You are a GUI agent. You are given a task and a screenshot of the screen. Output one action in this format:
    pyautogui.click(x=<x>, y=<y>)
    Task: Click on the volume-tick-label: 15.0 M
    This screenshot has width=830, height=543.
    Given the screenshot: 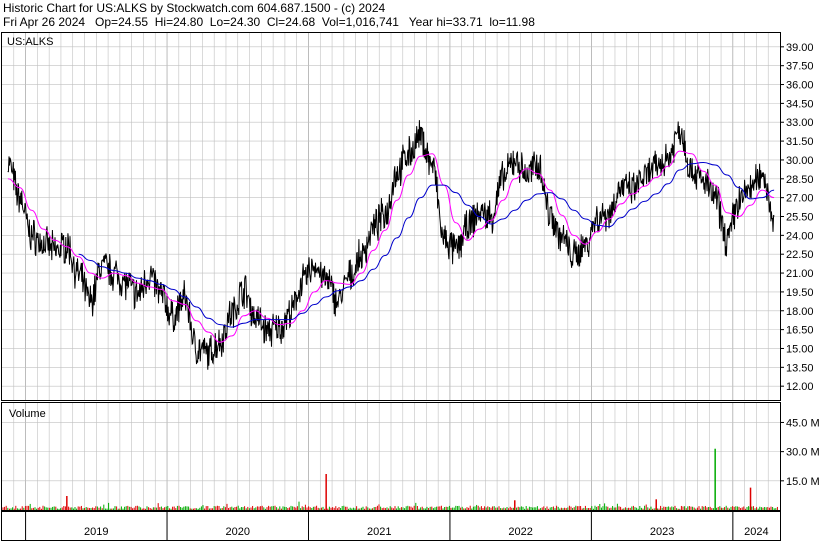 What is the action you would take?
    pyautogui.click(x=803, y=482)
    